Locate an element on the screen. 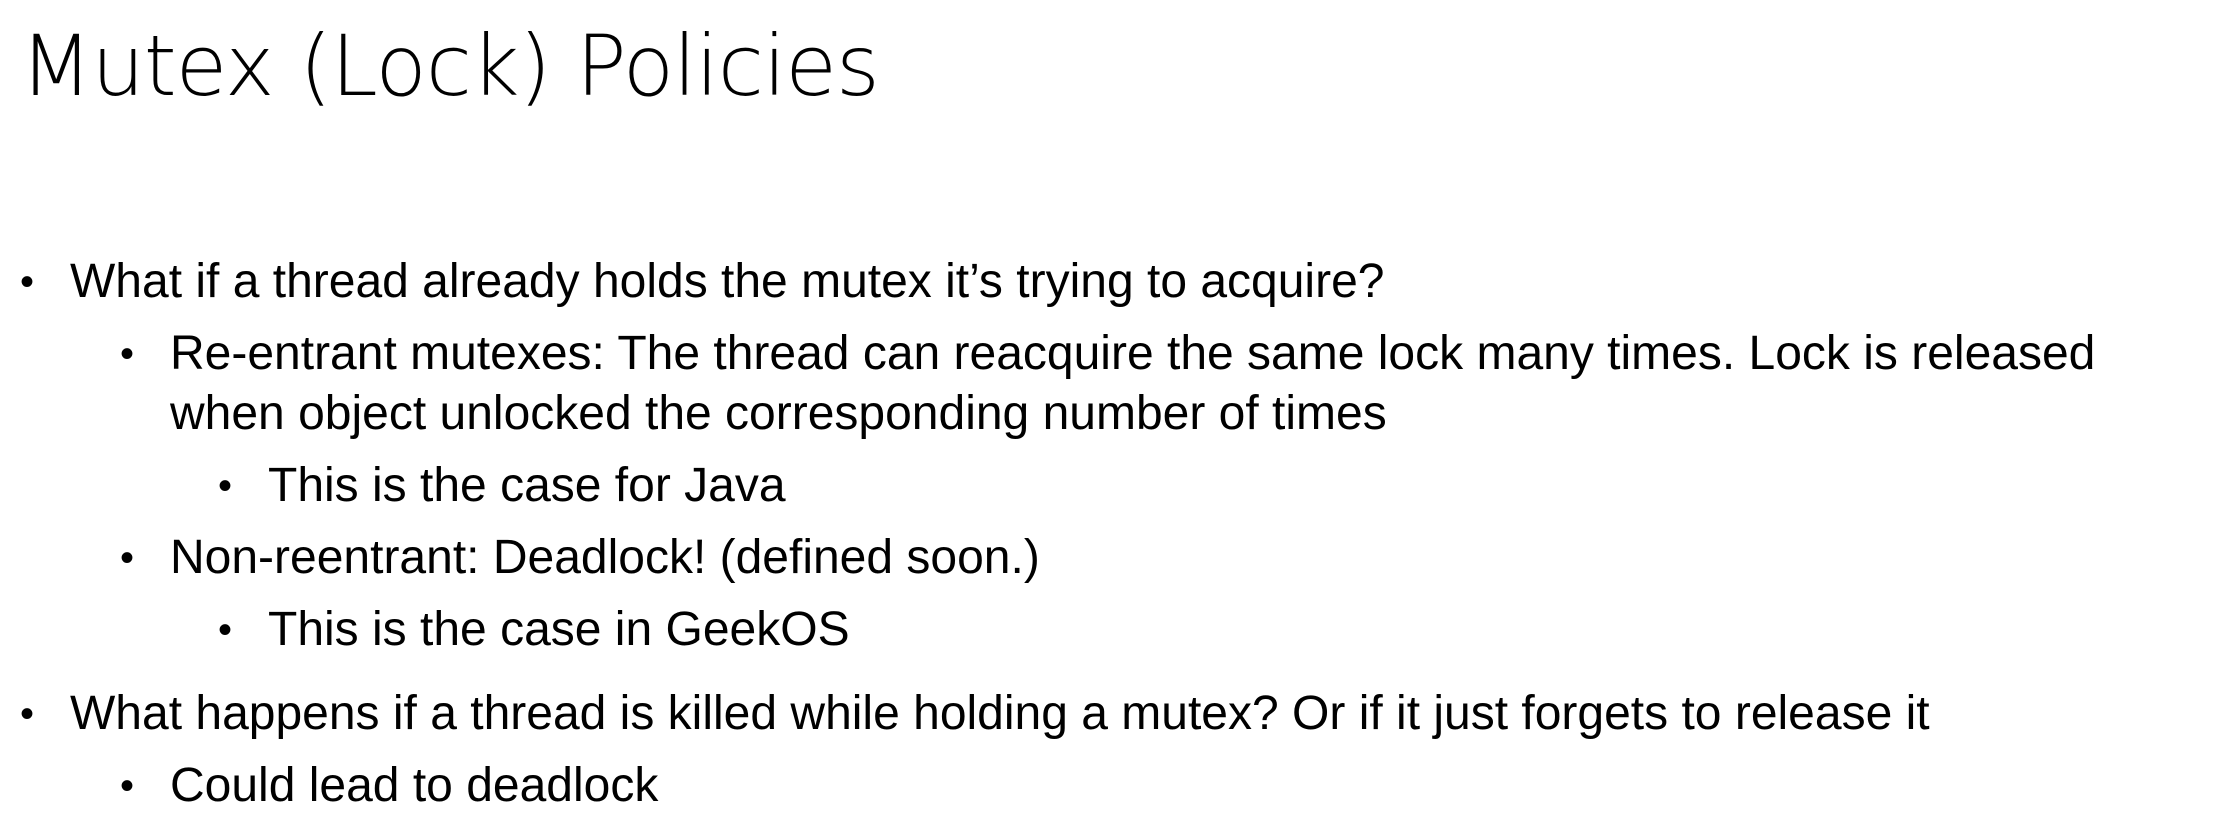  bullet-text: This is the case in GeekOS is located at coordinates (559, 629).